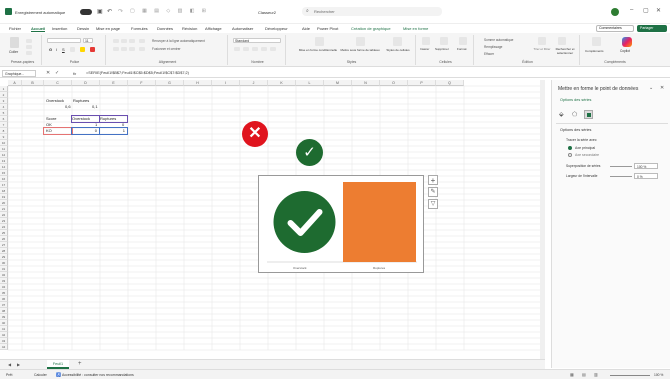  Describe the element at coordinates (237, 49) in the screenshot. I see `currency-icon` at that location.